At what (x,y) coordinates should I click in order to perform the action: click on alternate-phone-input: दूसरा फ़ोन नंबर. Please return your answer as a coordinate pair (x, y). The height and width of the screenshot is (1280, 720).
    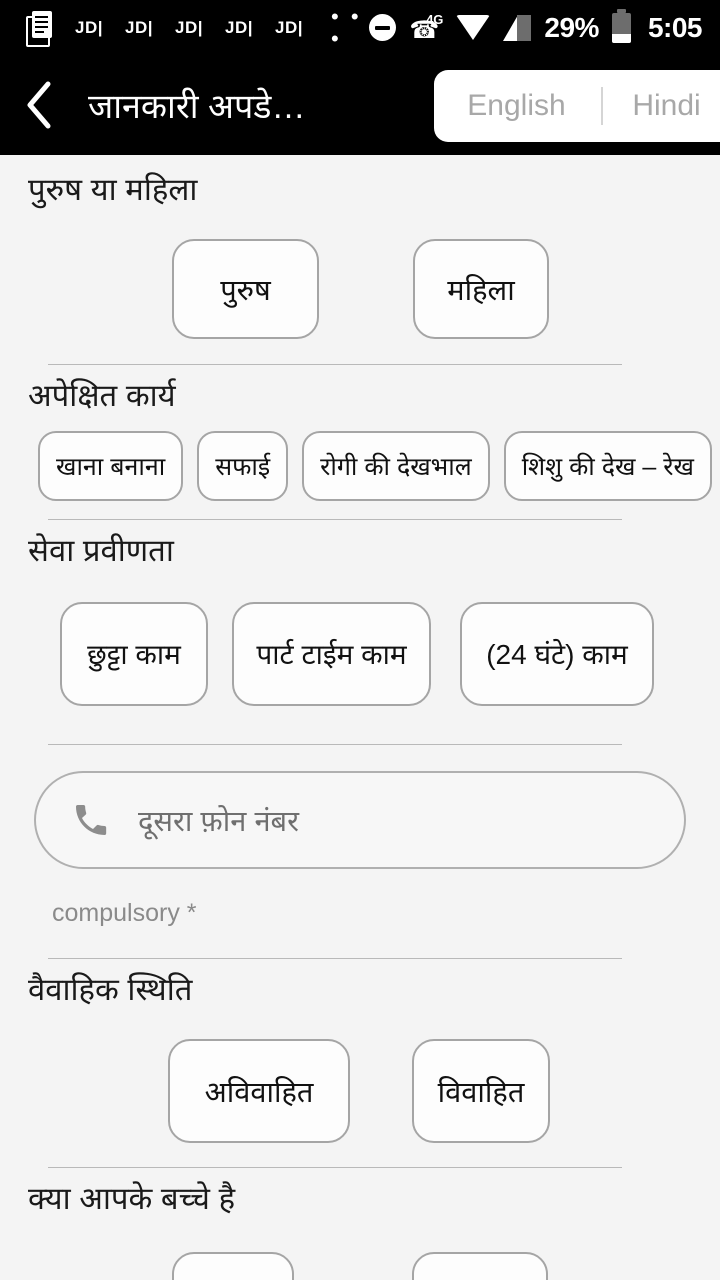
    Looking at the image, I should click on (360, 820).